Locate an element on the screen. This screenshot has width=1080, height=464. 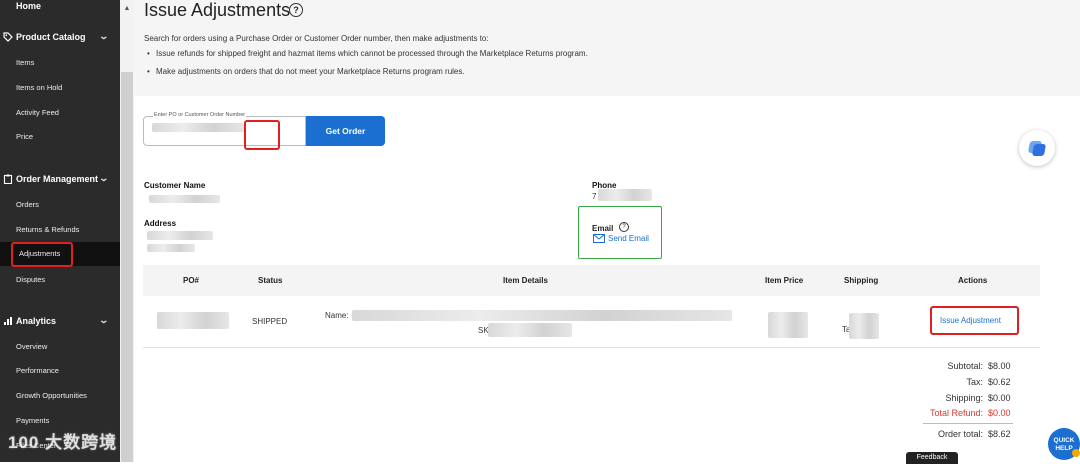
send-email-label: Send Email is located at coordinates (628, 238).